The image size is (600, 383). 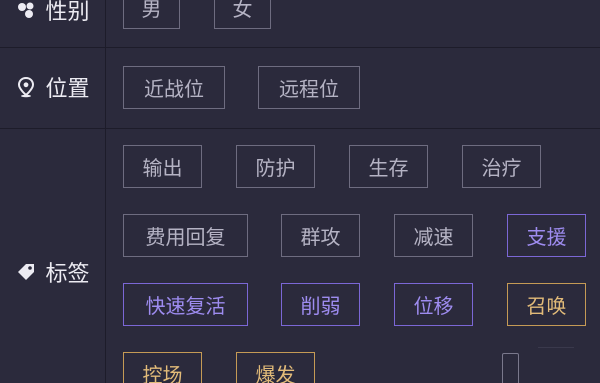 What do you see at coordinates (26, 87) in the screenshot?
I see `location-pin-icon` at bounding box center [26, 87].